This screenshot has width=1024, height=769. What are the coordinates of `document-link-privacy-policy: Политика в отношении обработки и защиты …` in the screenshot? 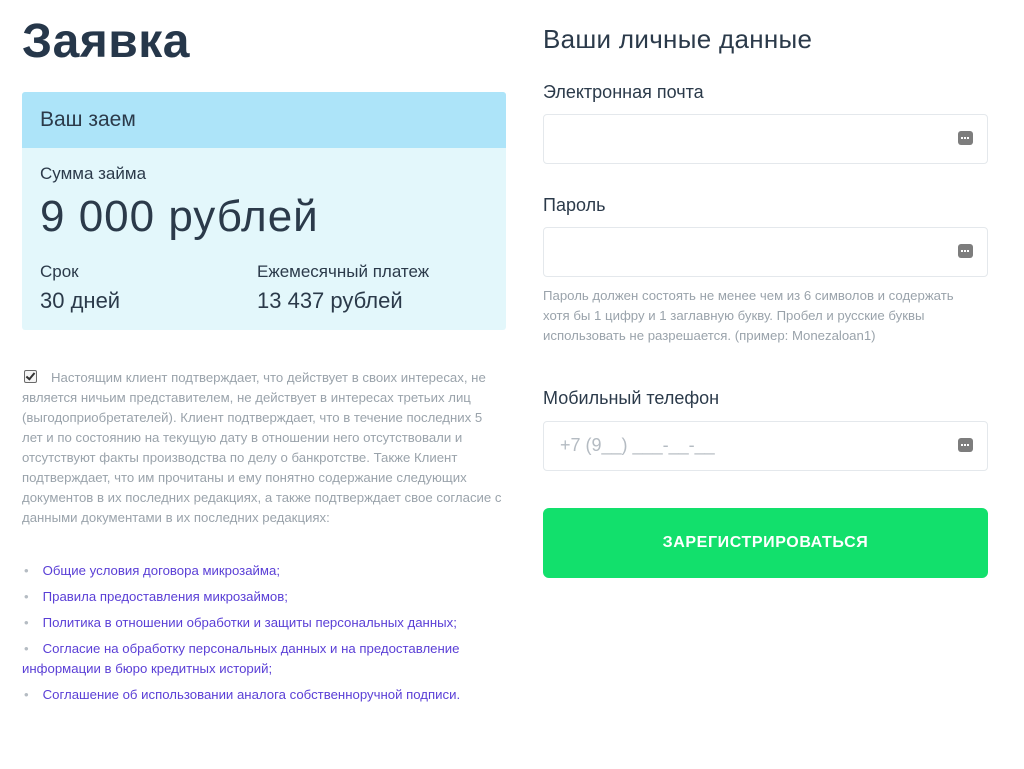 It's located at (248, 622).